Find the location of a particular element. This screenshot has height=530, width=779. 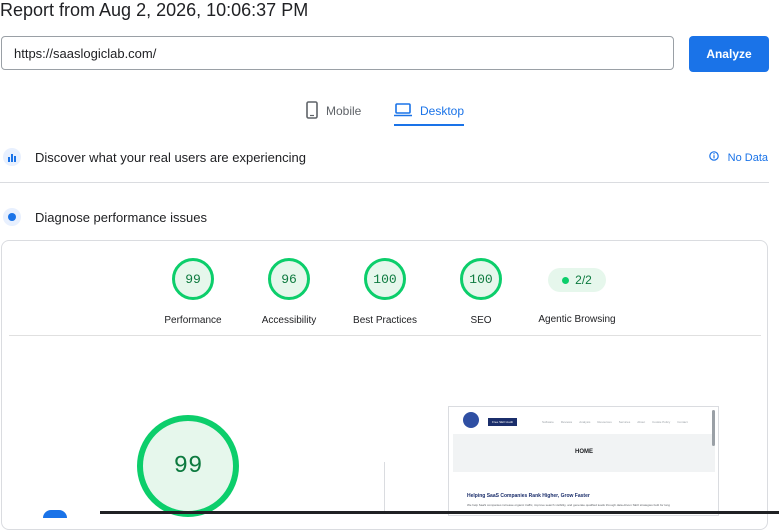

phone-icon is located at coordinates (312, 111).